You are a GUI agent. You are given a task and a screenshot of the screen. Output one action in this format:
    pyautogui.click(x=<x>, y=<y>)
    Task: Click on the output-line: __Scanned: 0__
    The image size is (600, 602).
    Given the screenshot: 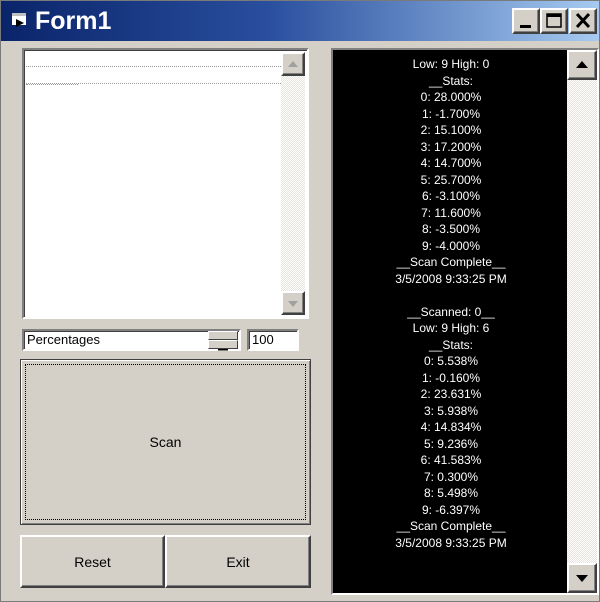 What is the action you would take?
    pyautogui.click(x=451, y=311)
    